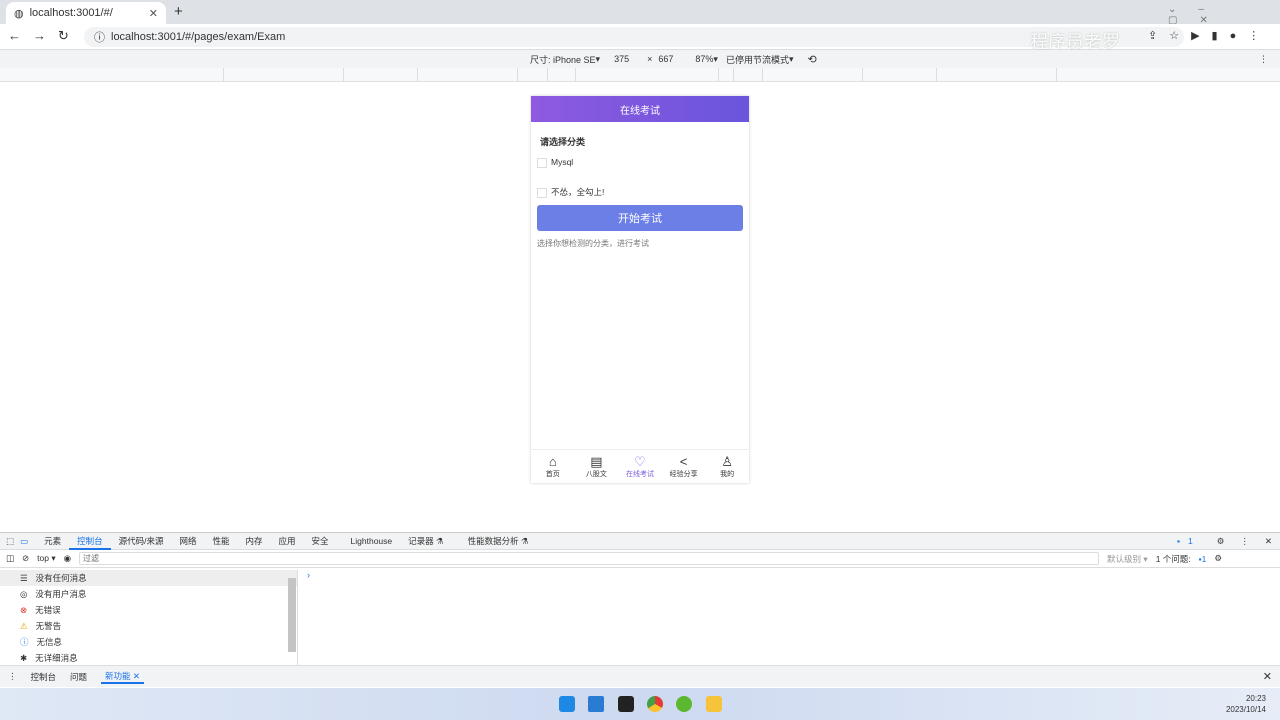 This screenshot has width=1280, height=720. Describe the element at coordinates (43, 558) in the screenshot. I see `context-value: top` at that location.